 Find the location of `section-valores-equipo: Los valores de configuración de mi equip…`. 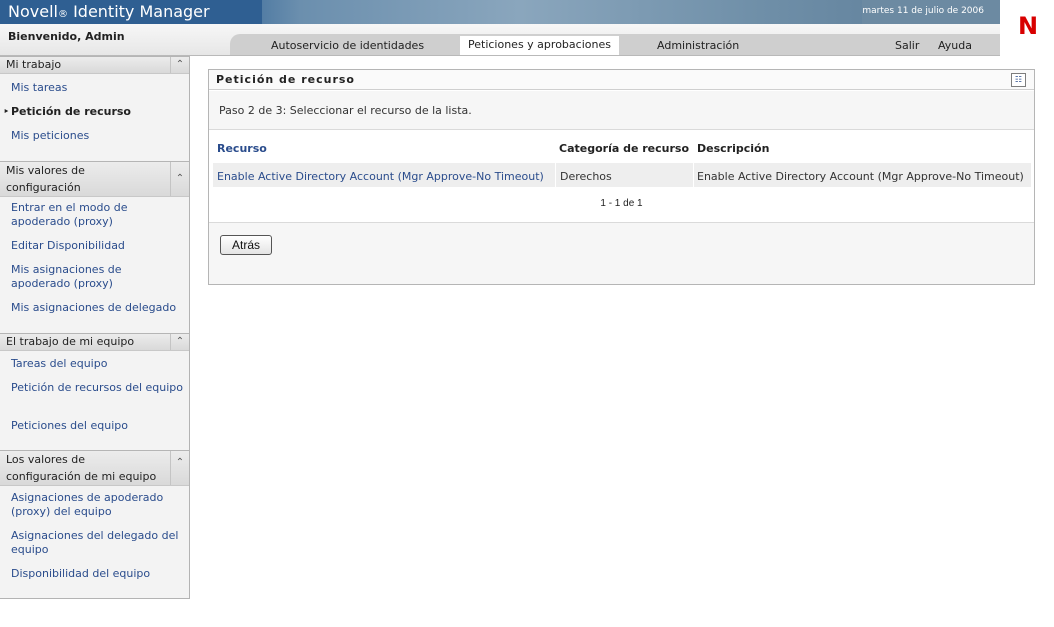

section-valores-equipo: Los valores de configuración de mi equip… is located at coordinates (94, 468).